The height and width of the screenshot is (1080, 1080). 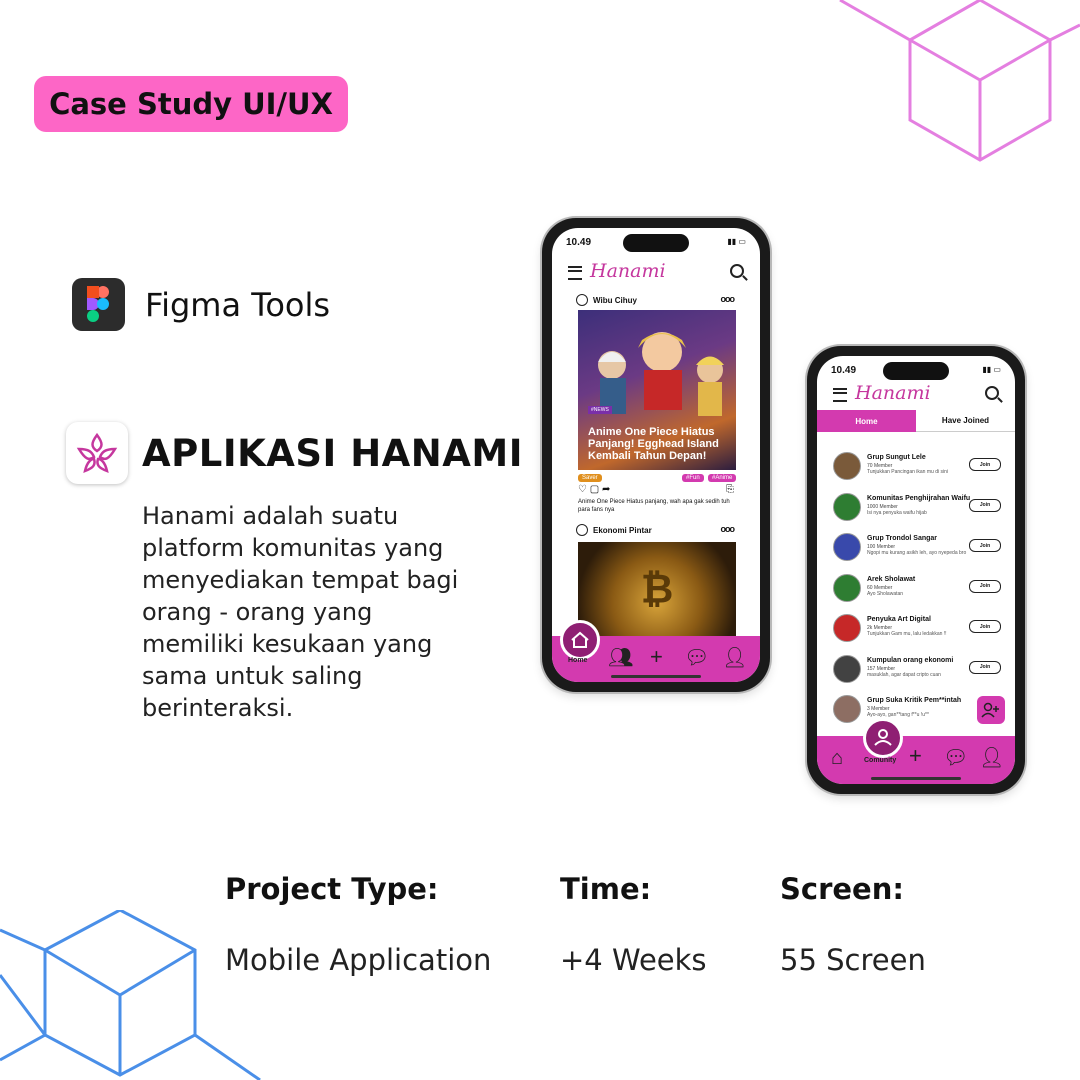 What do you see at coordinates (600, 410) in the screenshot?
I see `news-tag: #NEWS` at bounding box center [600, 410].